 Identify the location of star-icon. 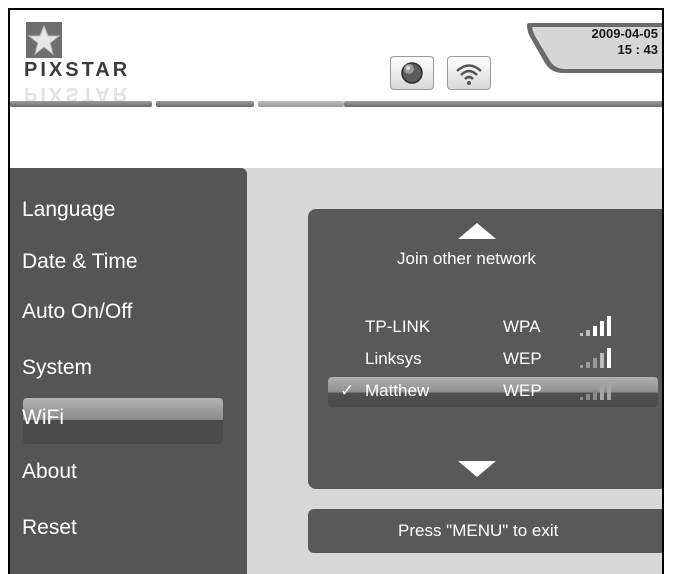
(44, 40).